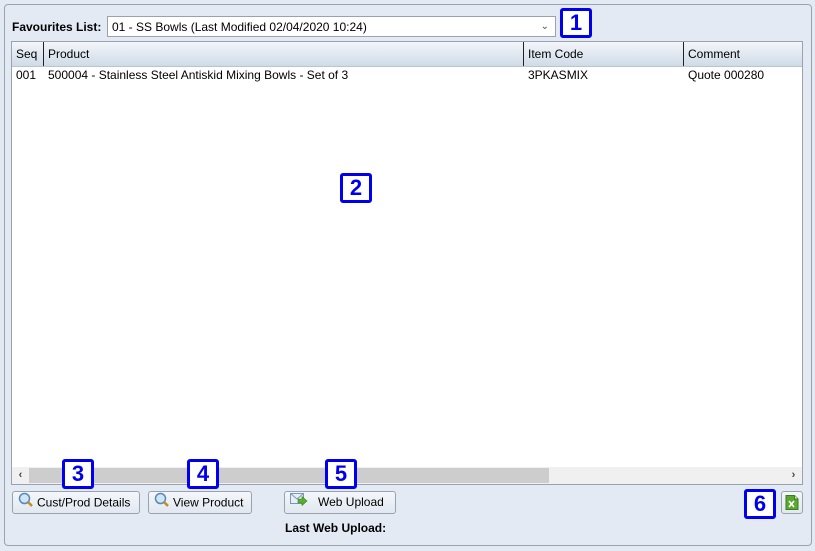 The height and width of the screenshot is (551, 815). What do you see at coordinates (792, 506) in the screenshot?
I see `excel-icon` at bounding box center [792, 506].